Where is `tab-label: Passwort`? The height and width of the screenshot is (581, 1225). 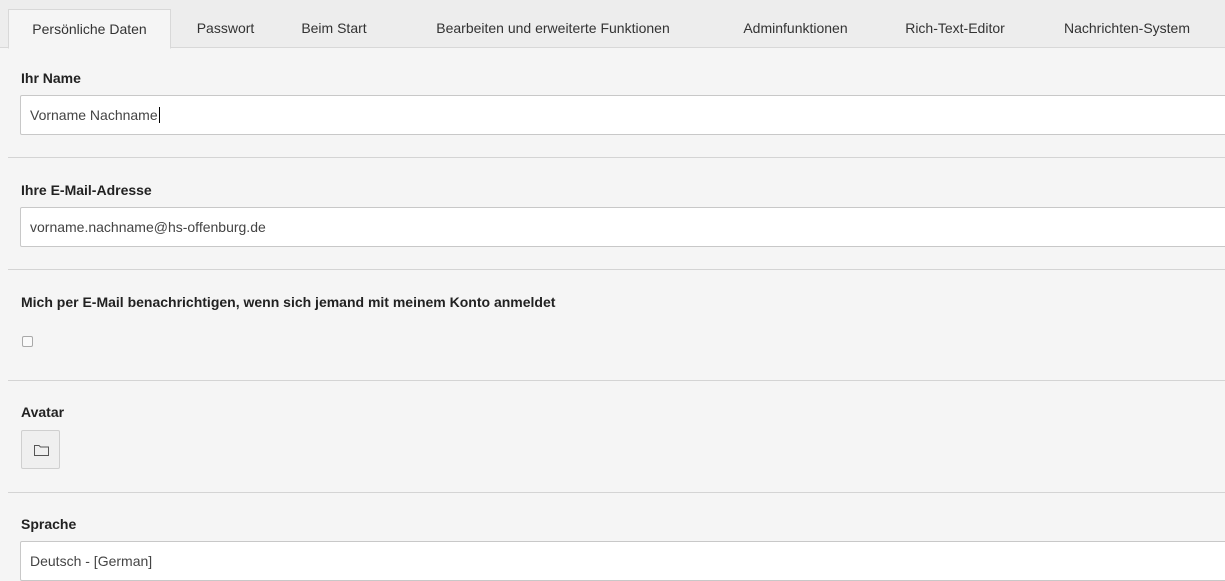 tab-label: Passwort is located at coordinates (225, 28).